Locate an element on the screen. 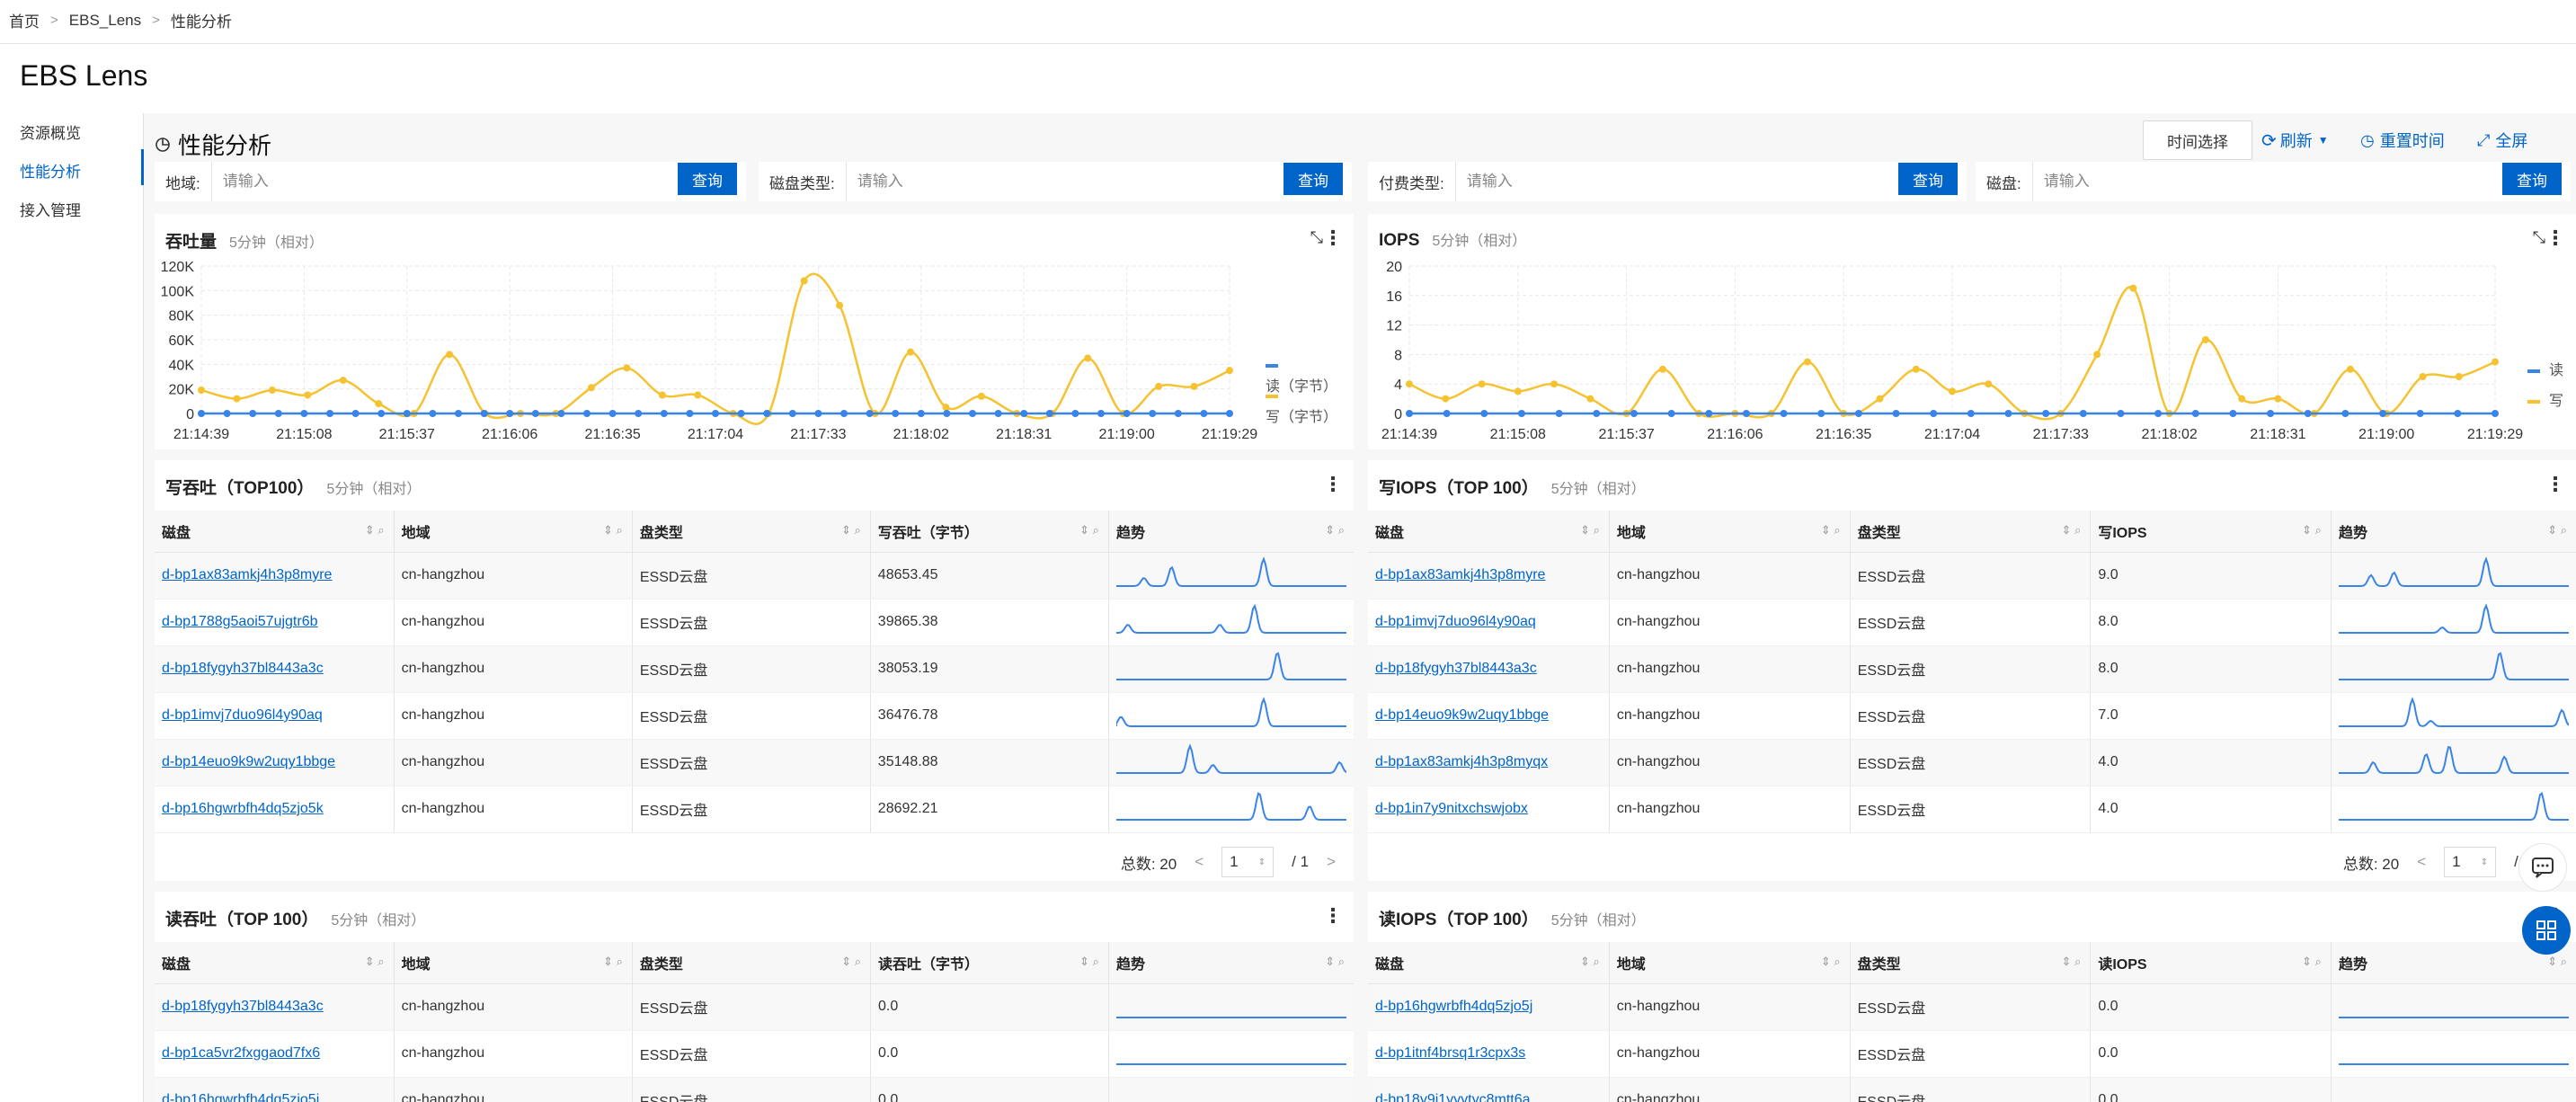 This screenshot has height=1102, width=2576. chat-button is located at coordinates (2542, 867).